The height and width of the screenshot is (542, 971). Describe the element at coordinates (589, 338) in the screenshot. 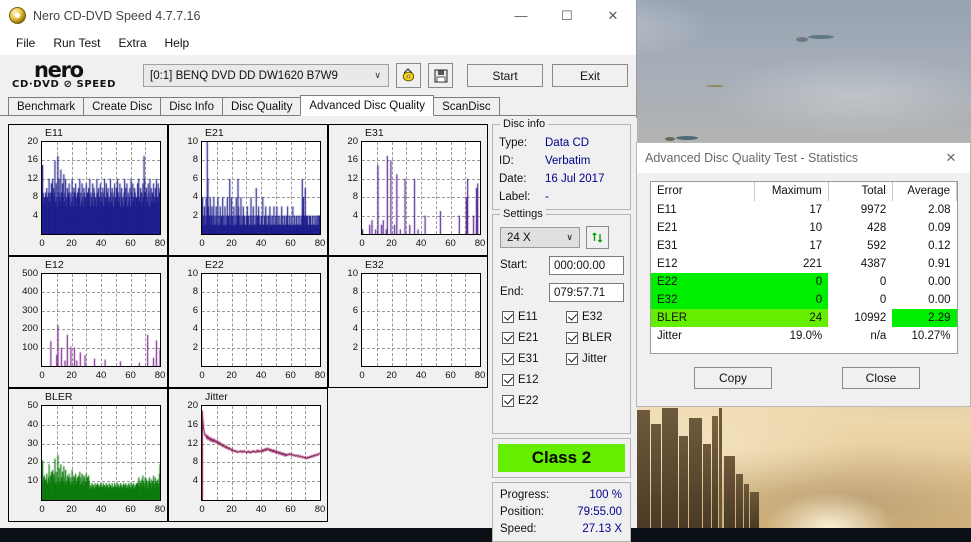

I see `checkbox-bler: BLER` at that location.